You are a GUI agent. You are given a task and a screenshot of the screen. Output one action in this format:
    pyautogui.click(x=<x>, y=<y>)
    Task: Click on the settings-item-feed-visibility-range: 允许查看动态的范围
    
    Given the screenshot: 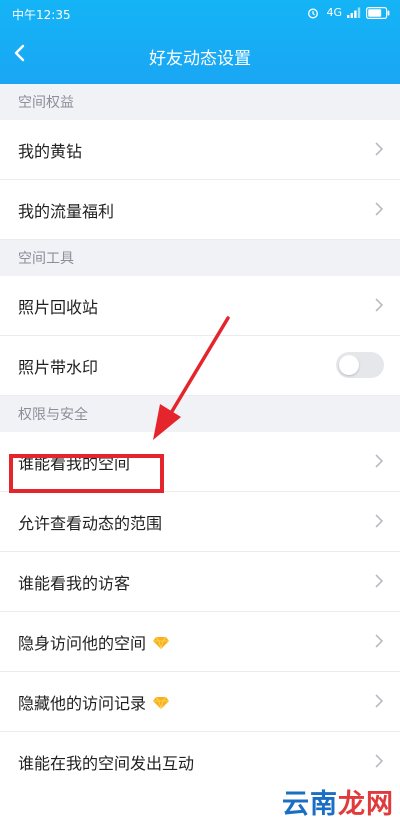 What is the action you would take?
    pyautogui.click(x=200, y=522)
    